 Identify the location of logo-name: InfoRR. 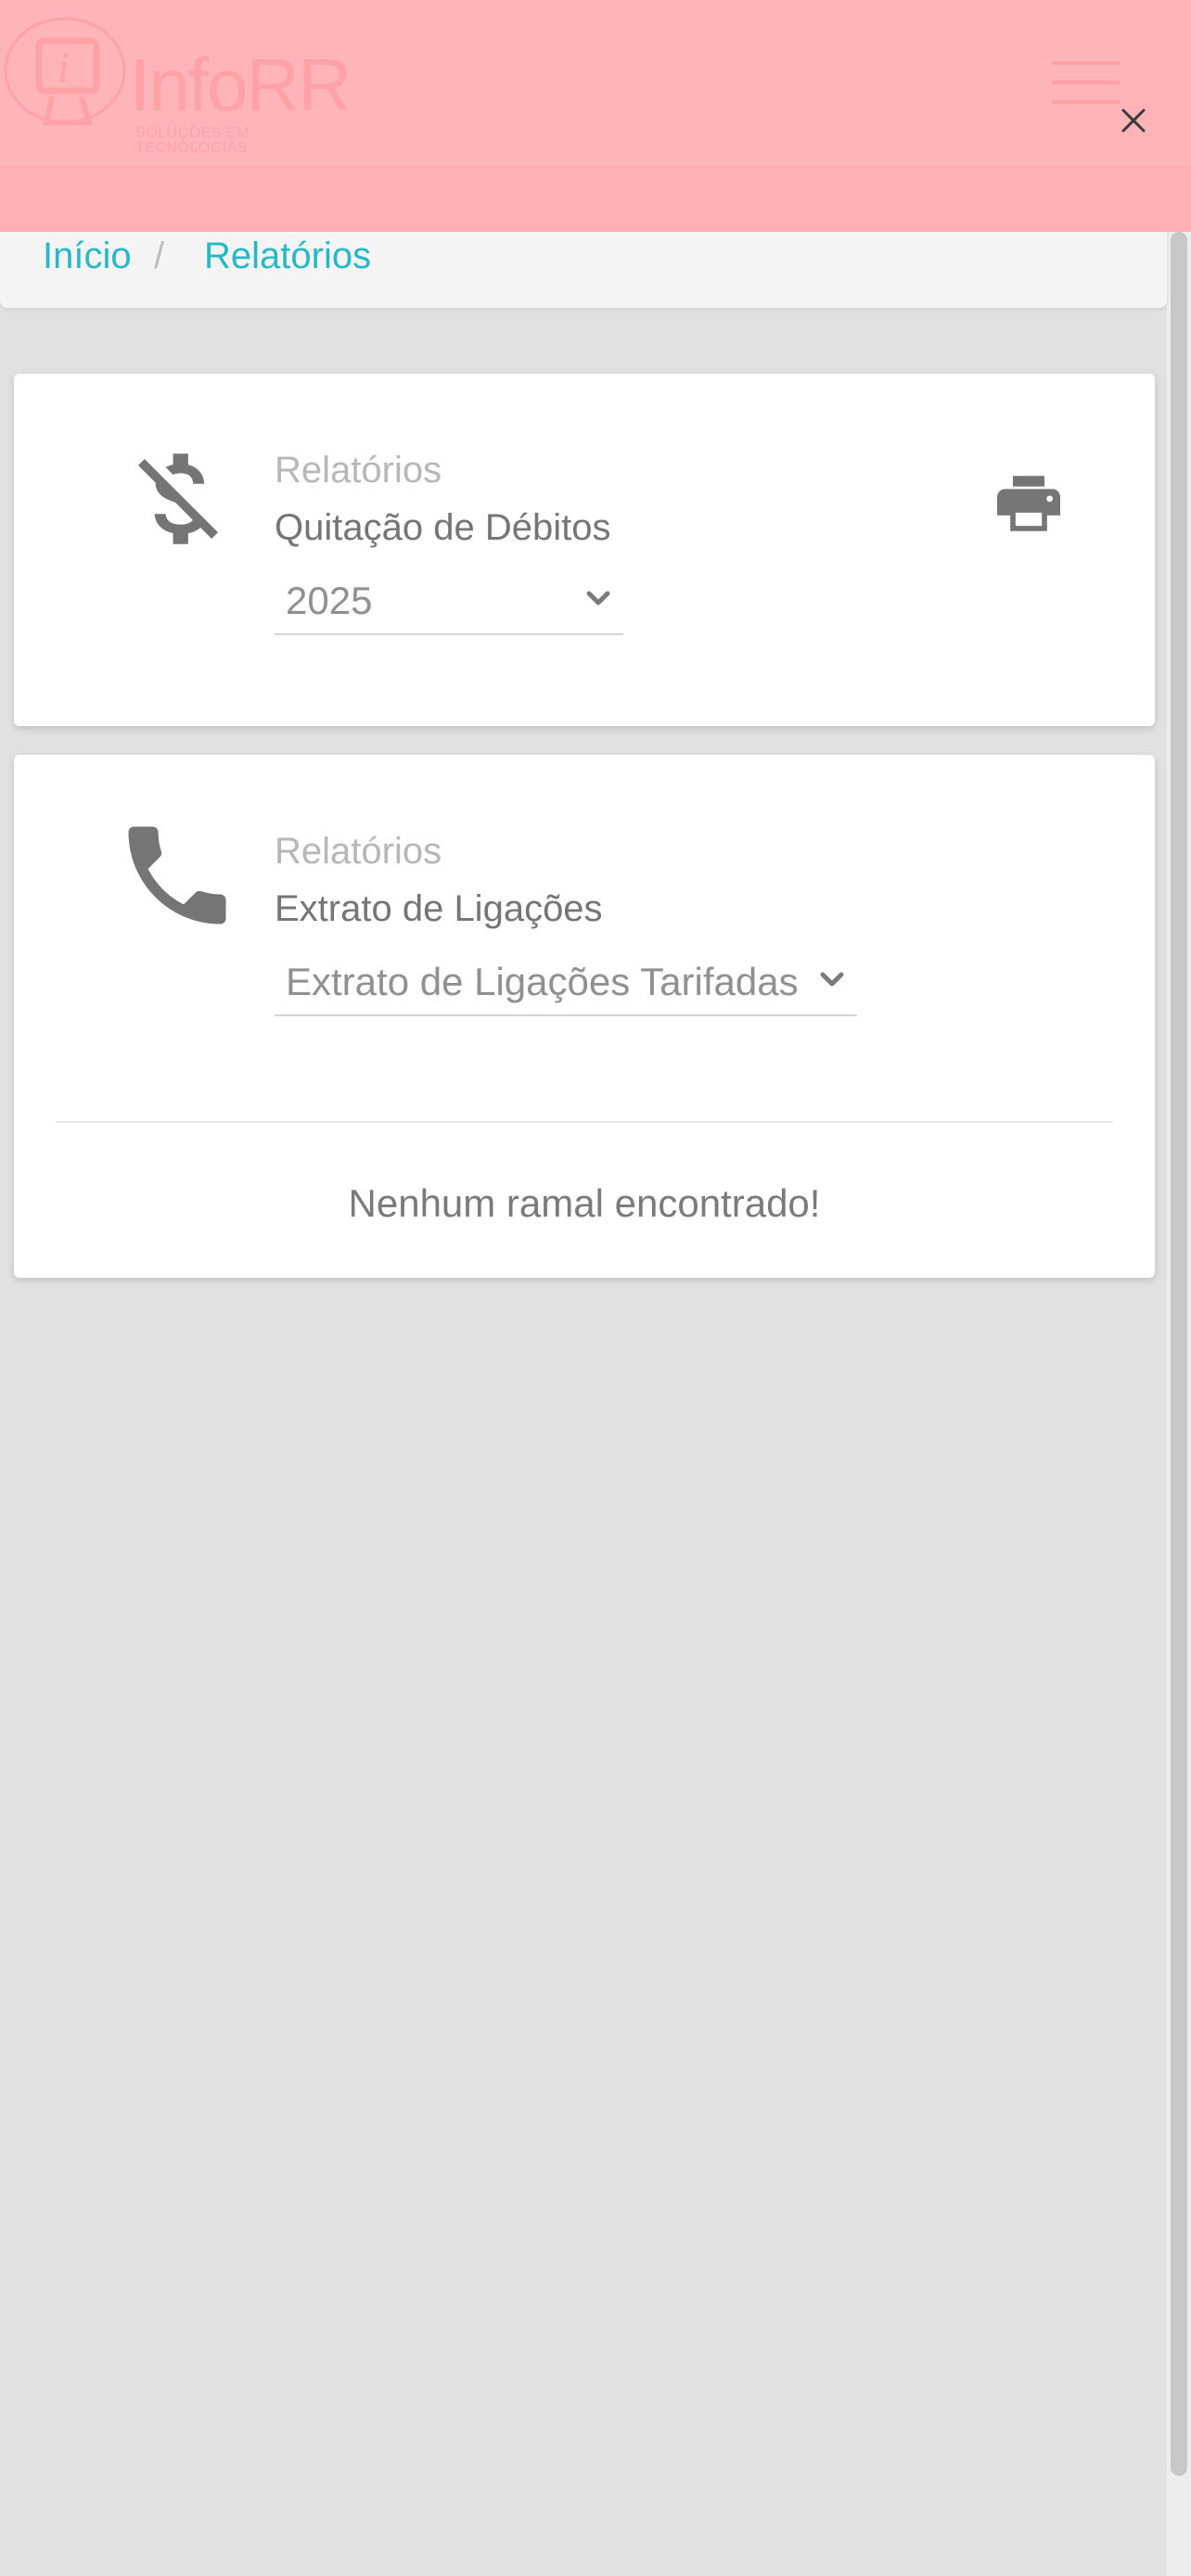
(241, 85).